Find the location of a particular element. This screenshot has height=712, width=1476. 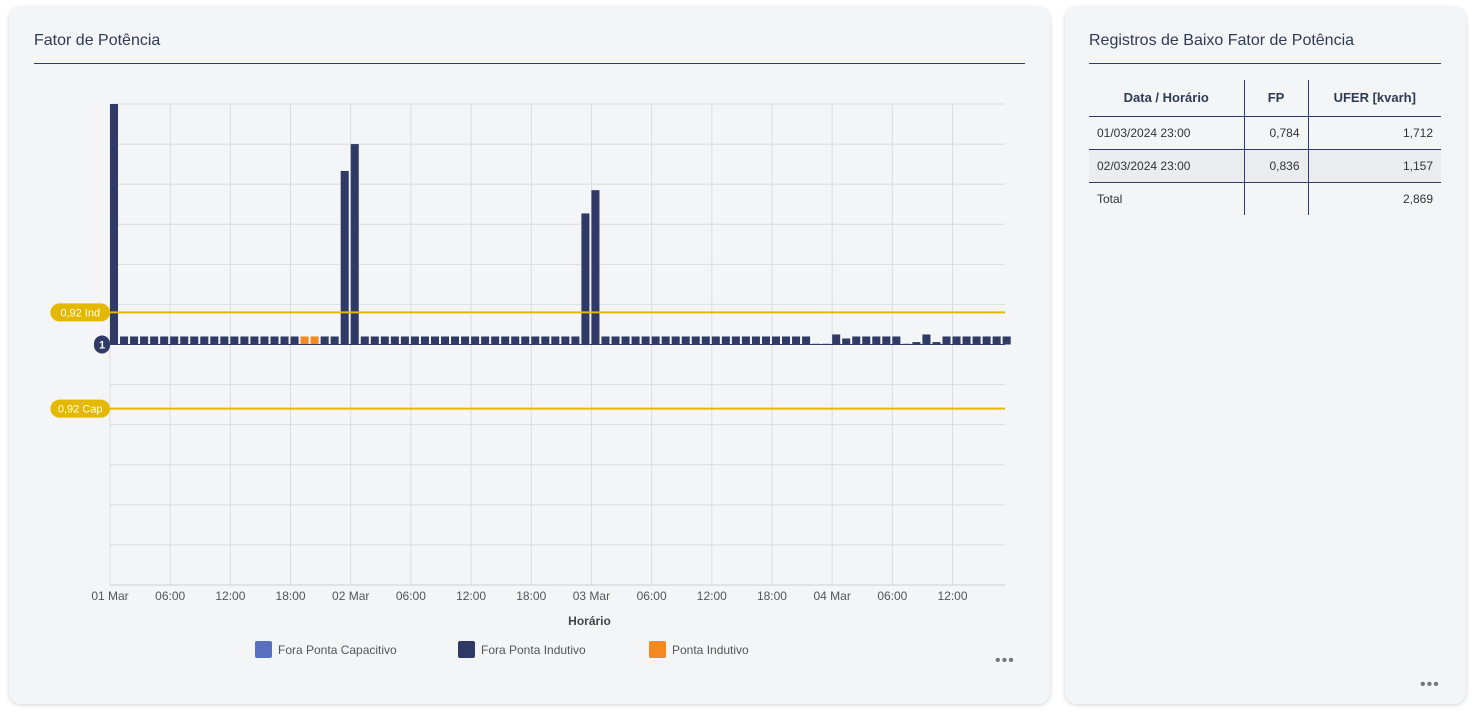

legend-label: Fora Ponta Capacitivo is located at coordinates (337, 649).